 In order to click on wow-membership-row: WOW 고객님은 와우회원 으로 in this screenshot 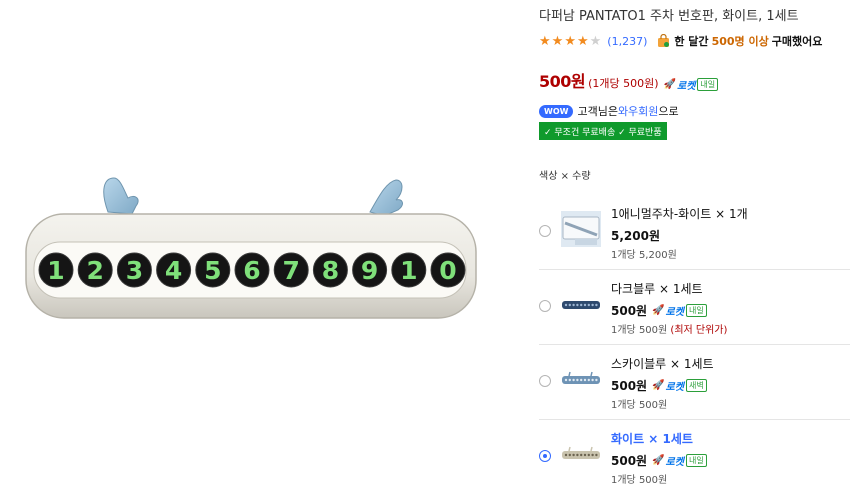, I will do `click(609, 111)`.